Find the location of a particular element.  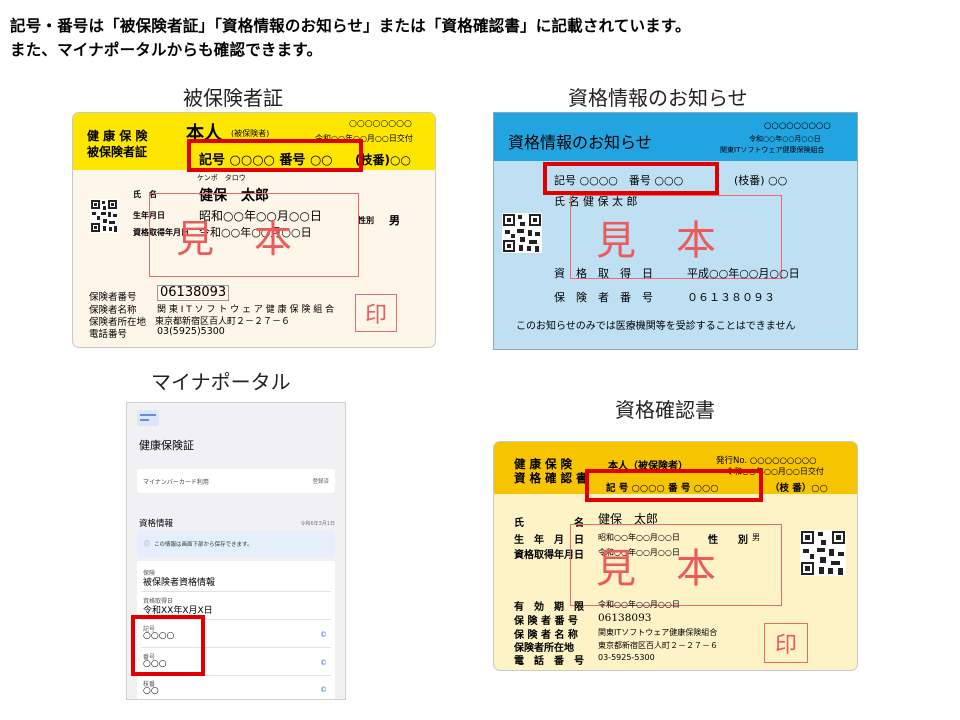

notice-issue-no: ○○○○○○○○○ is located at coordinates (797, 126).